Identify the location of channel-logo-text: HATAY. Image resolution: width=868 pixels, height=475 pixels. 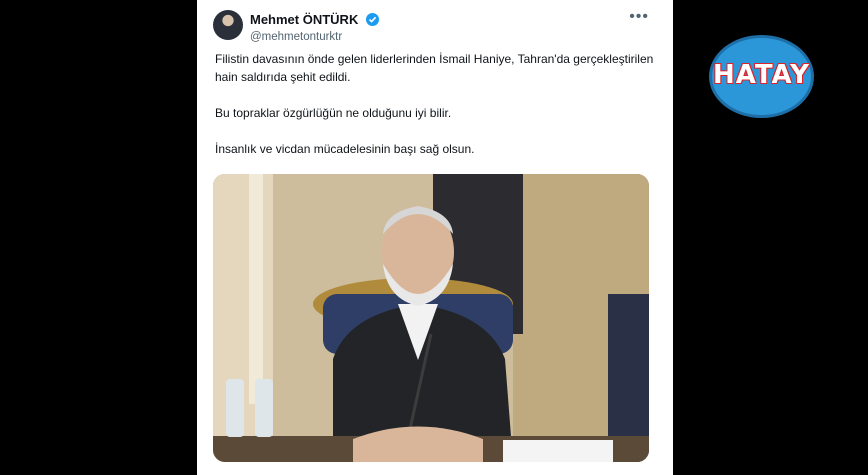
(761, 75).